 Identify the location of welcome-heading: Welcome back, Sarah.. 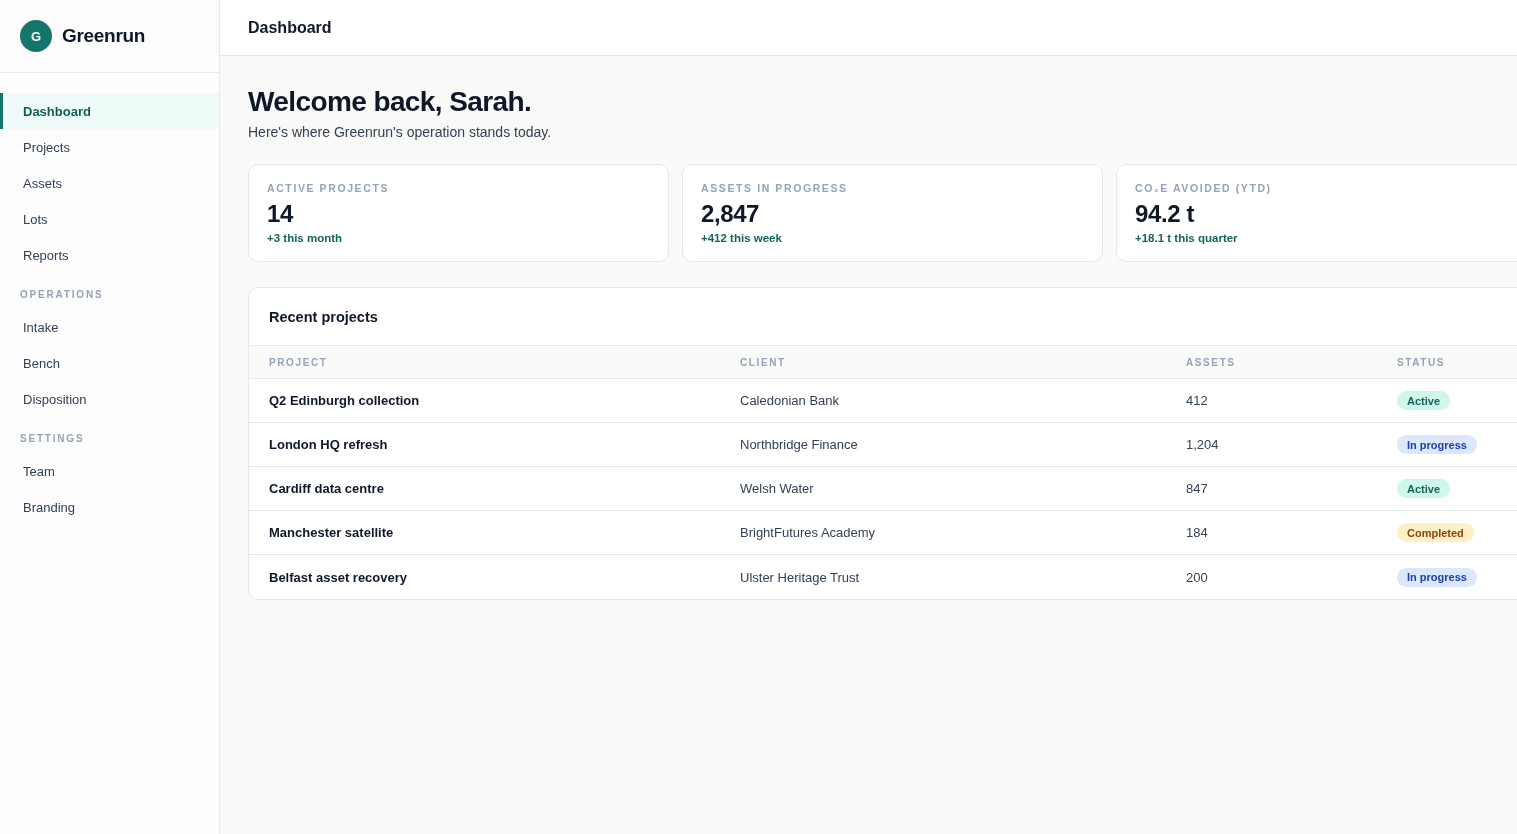
(390, 102).